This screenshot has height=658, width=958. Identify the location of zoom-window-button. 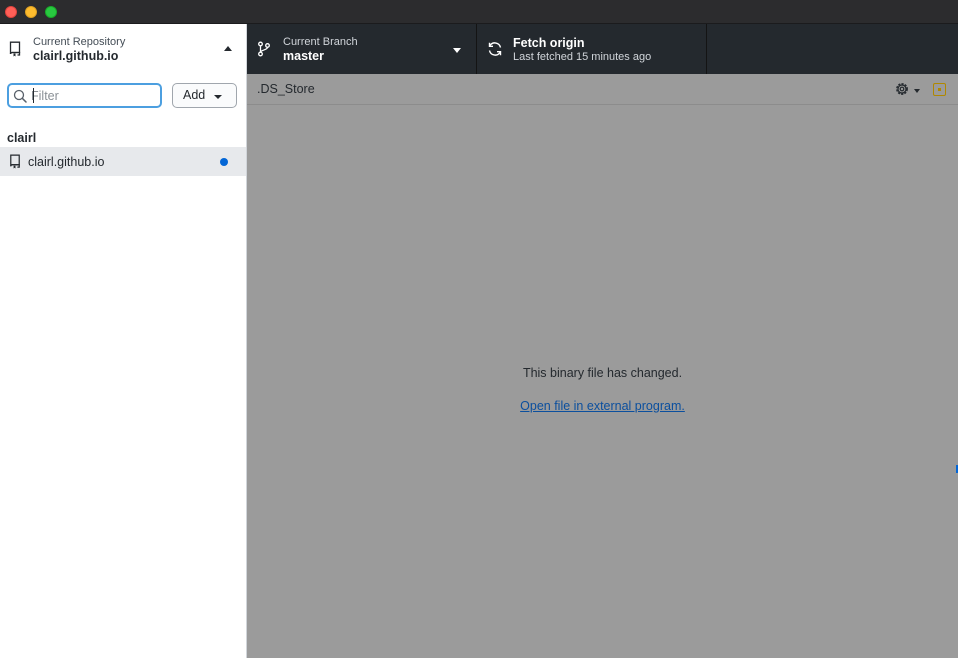
(51, 12).